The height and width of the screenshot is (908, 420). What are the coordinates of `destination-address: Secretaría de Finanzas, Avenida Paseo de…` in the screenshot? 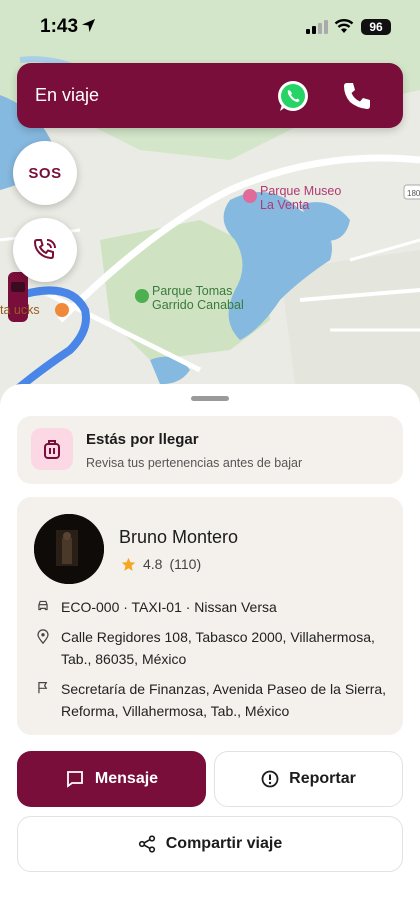 It's located at (224, 700).